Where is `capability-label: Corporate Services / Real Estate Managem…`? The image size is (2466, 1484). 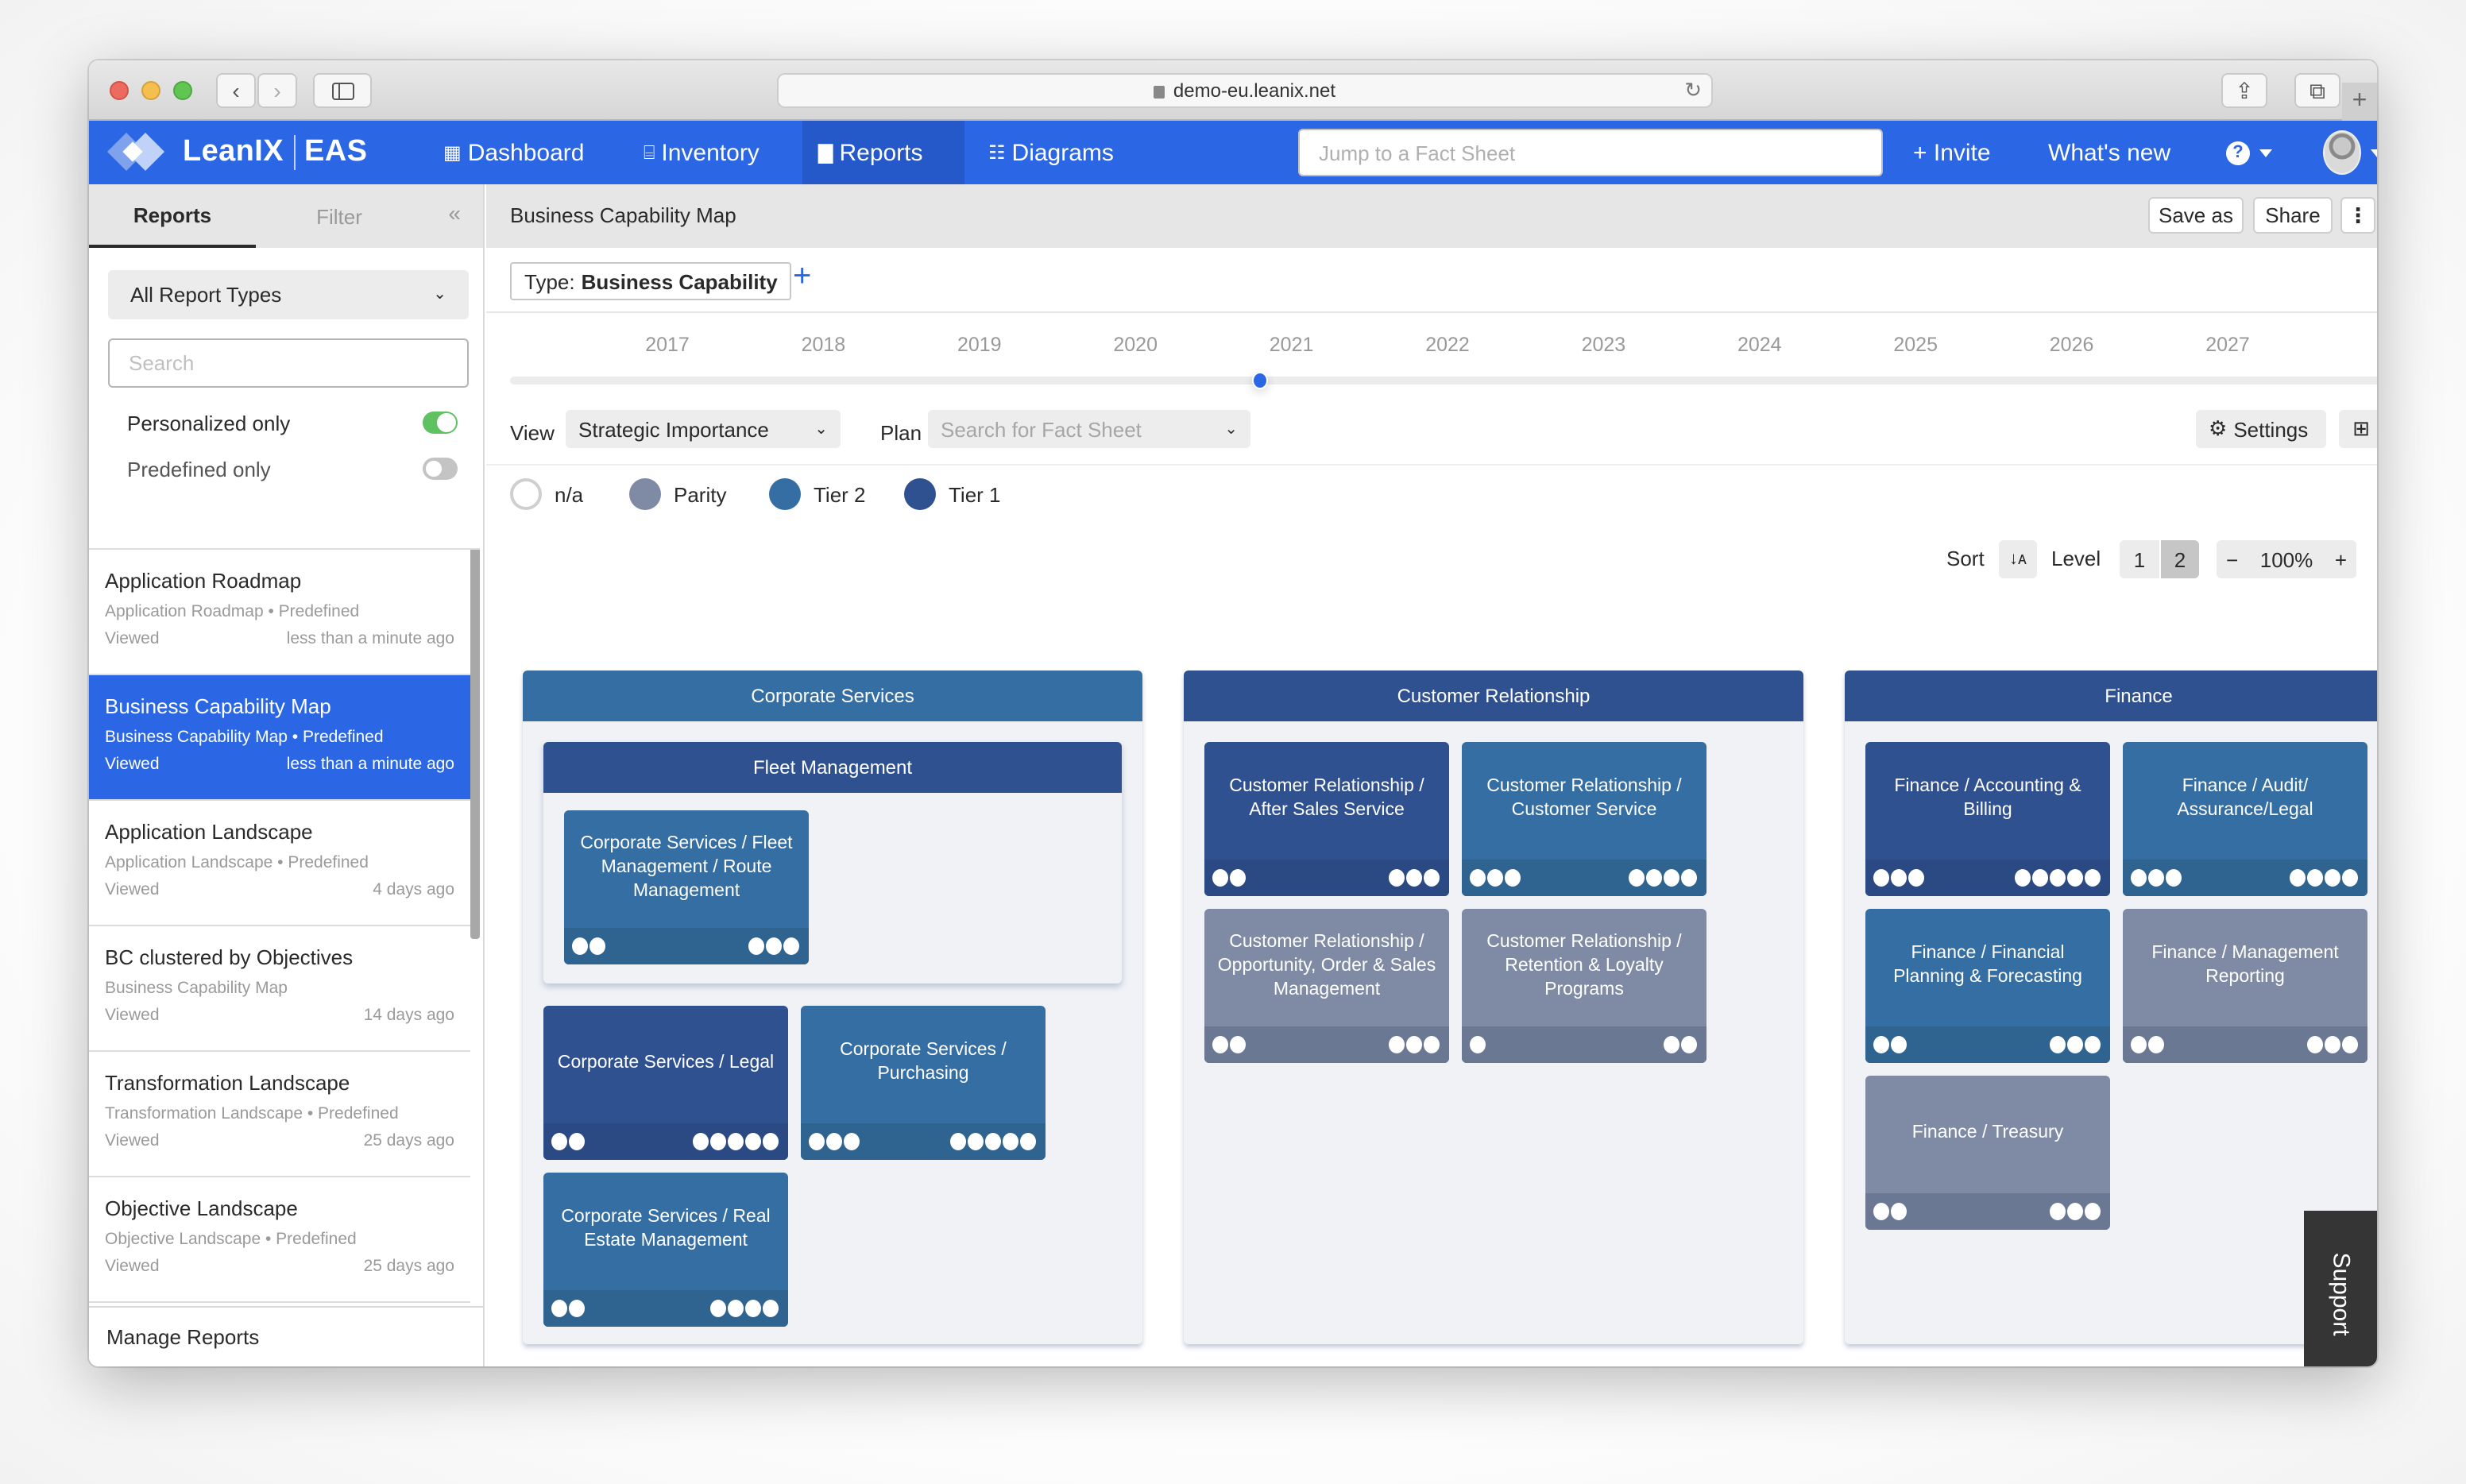
capability-label: Corporate Services / Real Estate Managem… is located at coordinates (666, 1229).